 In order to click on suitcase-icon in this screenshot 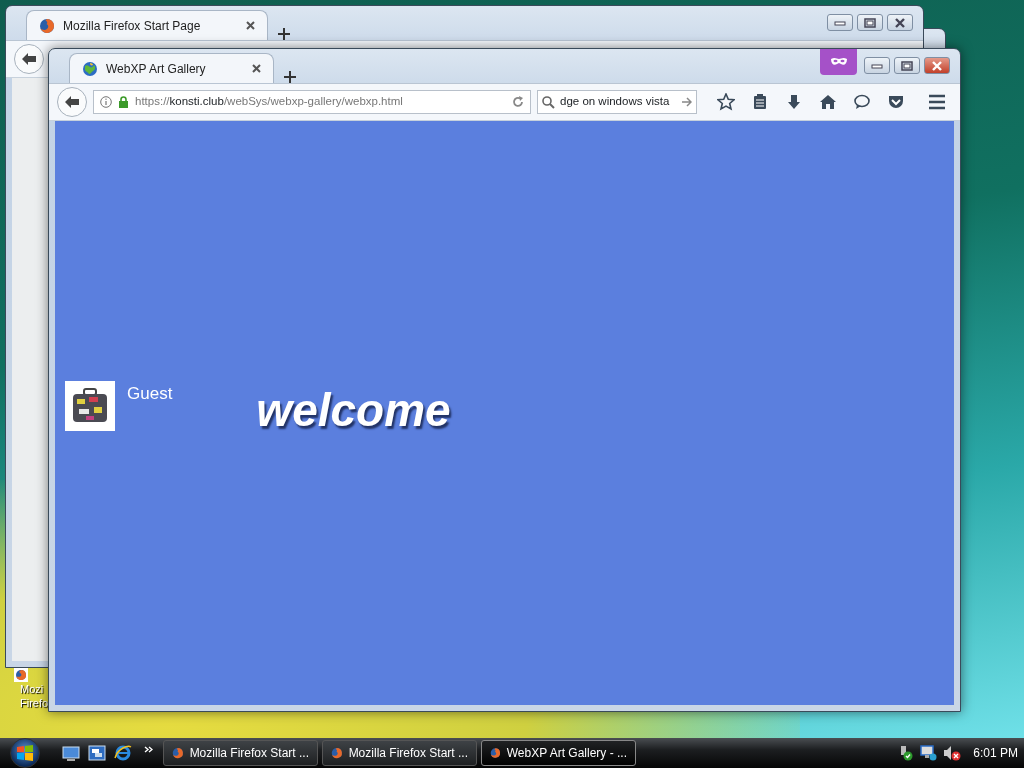, I will do `click(90, 406)`.